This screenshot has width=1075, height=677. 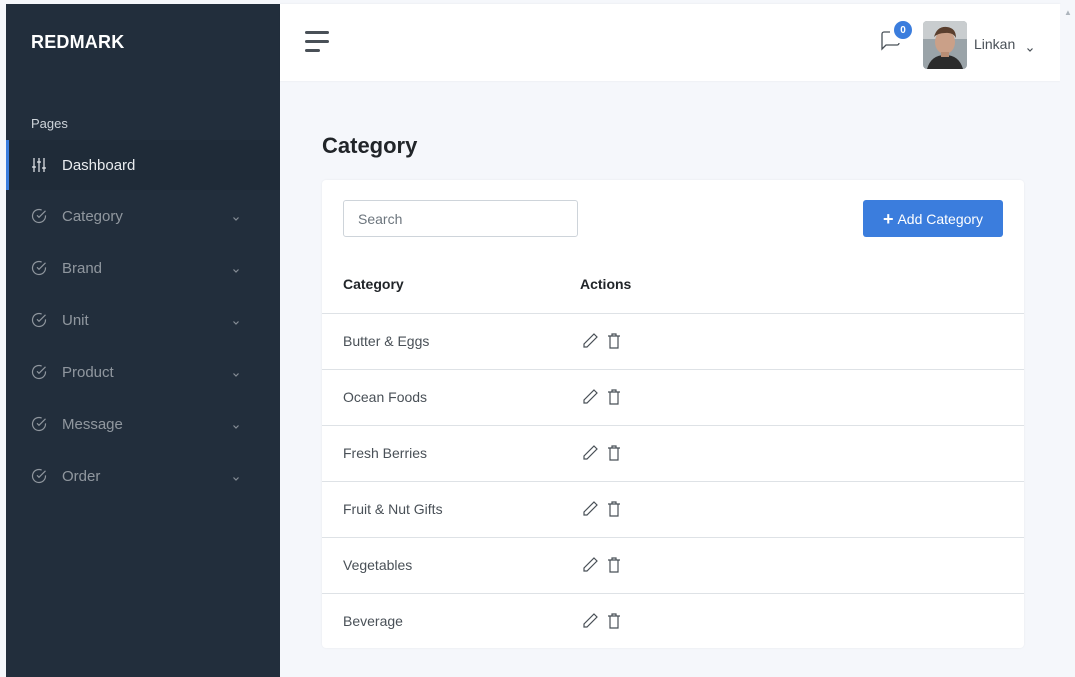 I want to click on add-category-button: + Add Category, so click(x=933, y=218).